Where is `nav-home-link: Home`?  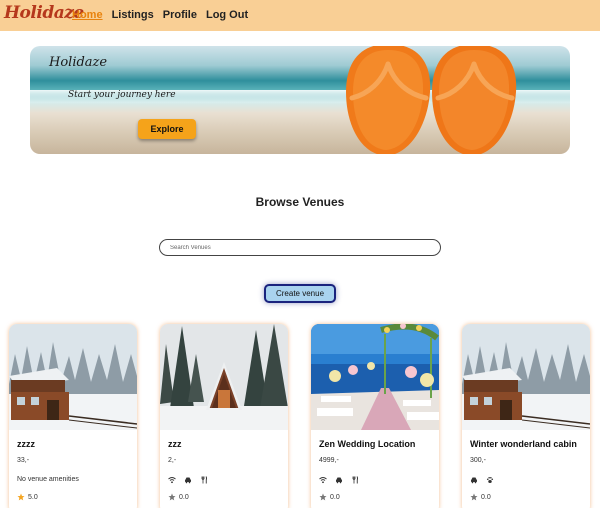
nav-home-link: Home is located at coordinates (87, 15).